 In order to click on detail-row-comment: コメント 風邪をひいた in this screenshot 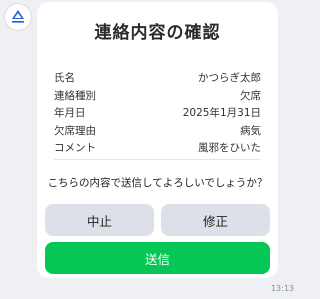, I will do `click(157, 148)`.